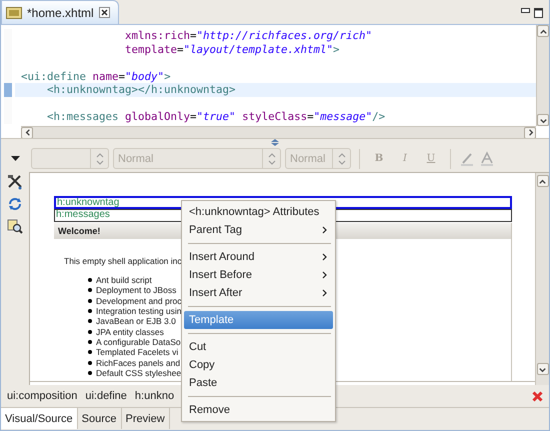 The height and width of the screenshot is (431, 550). Describe the element at coordinates (96, 76) in the screenshot. I see `code-line: <ui:define name="body">` at that location.